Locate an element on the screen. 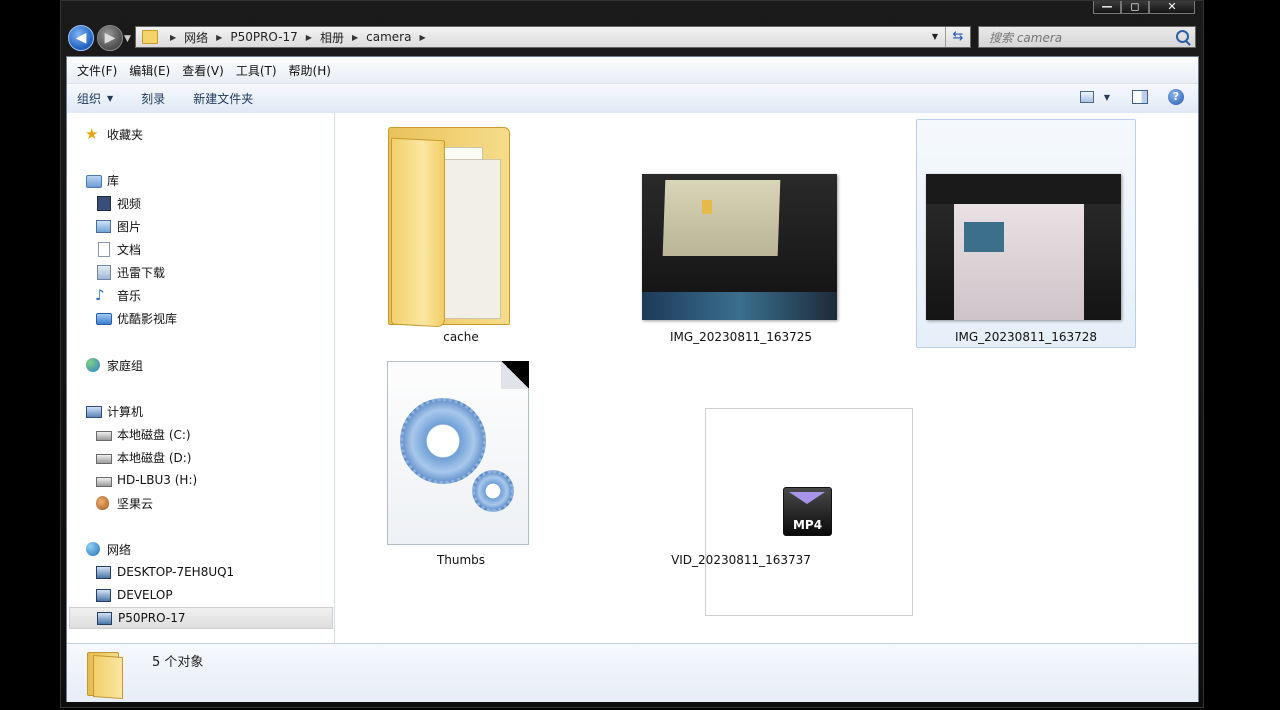 Image resolution: width=1280 pixels, height=710 pixels. nav-item-drive-d: 本地磁盘 (D:) is located at coordinates (143, 457).